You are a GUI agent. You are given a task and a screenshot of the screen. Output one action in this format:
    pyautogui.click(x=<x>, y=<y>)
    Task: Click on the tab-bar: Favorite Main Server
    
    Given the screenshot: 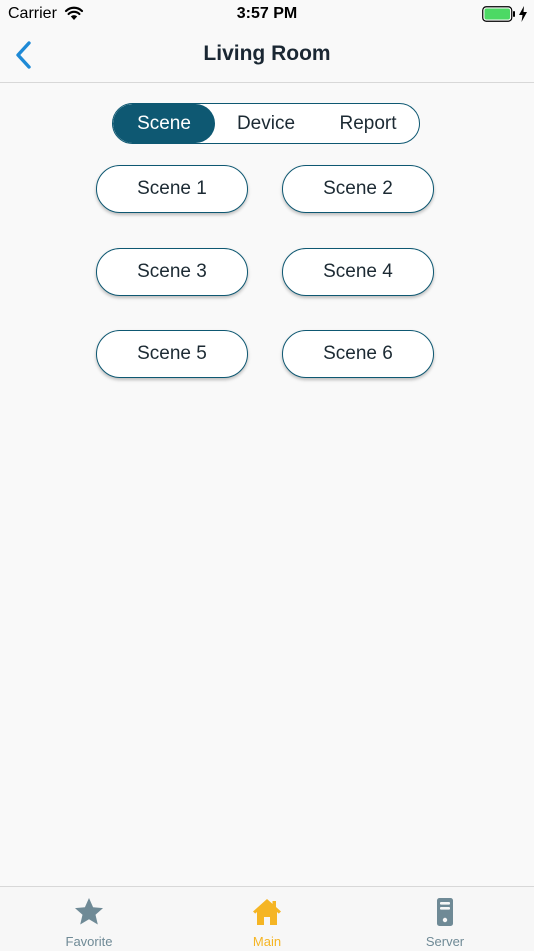 What is the action you would take?
    pyautogui.click(x=267, y=918)
    